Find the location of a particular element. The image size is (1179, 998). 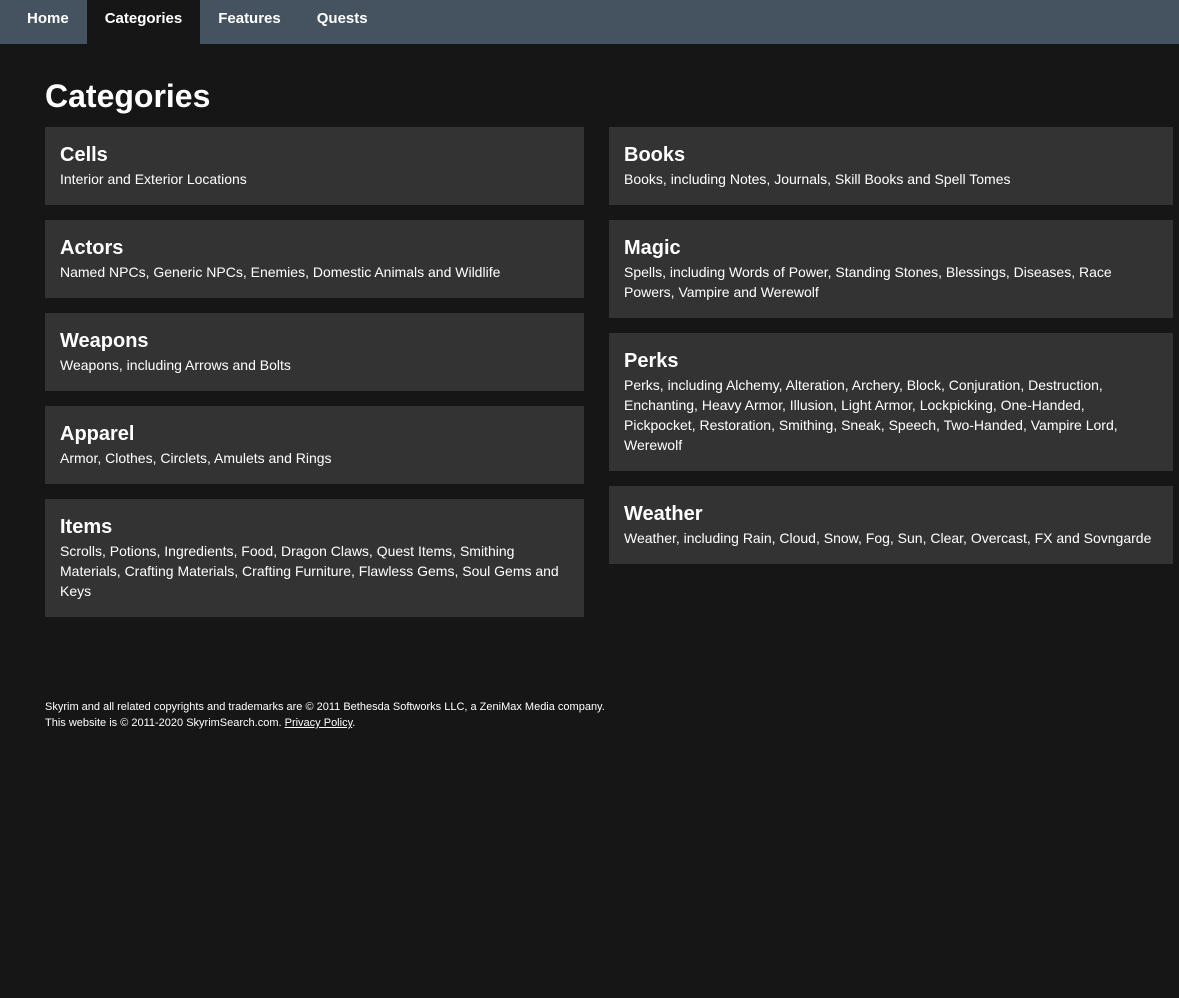

nav-categories: Categories is located at coordinates (143, 22).